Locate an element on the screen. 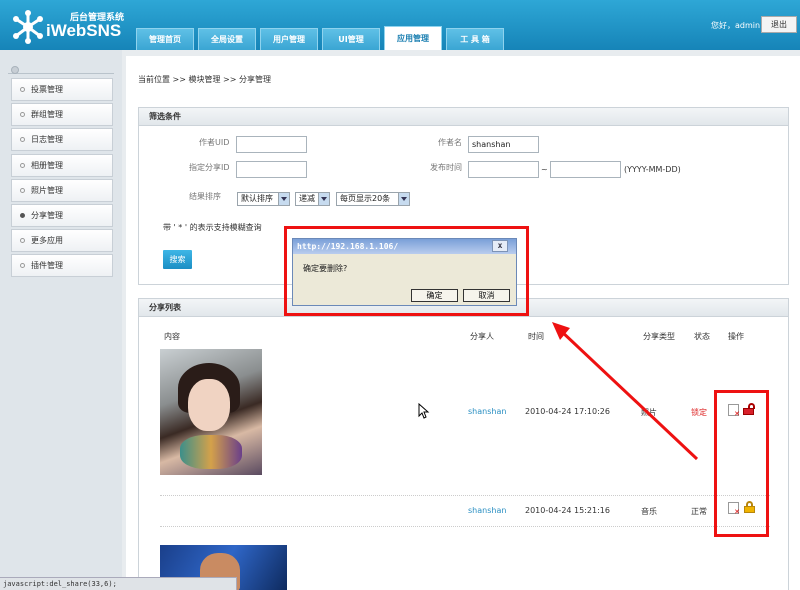  tab-toolbox: 工 具 箱 is located at coordinates (475, 39).